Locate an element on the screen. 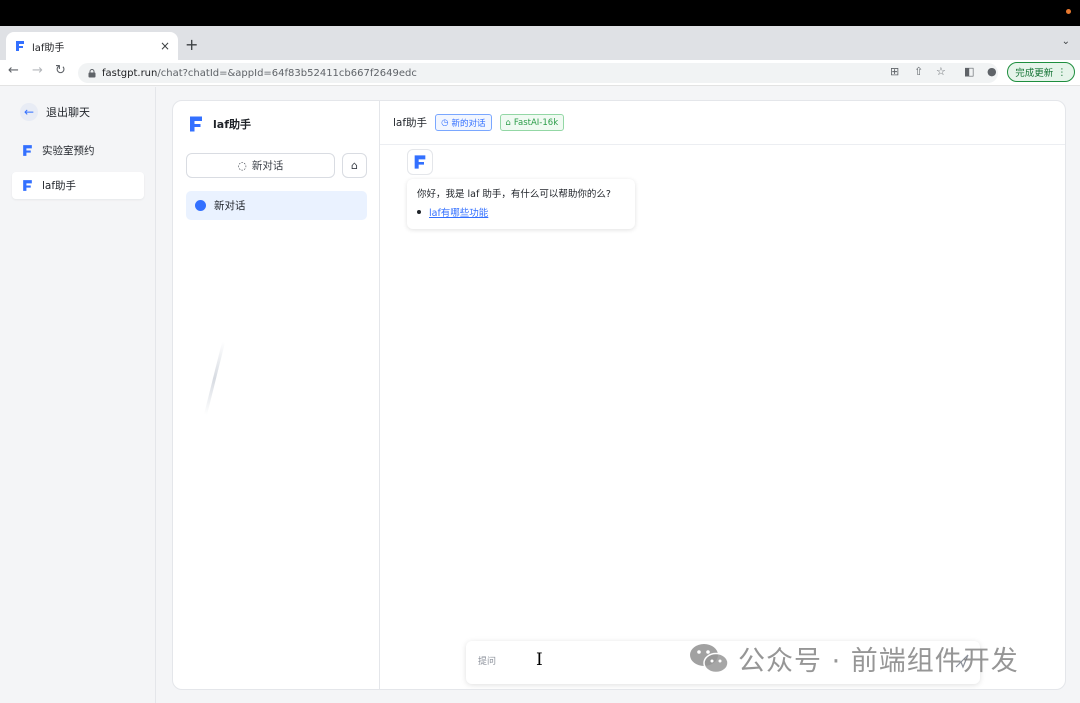 This screenshot has width=1080, height=703. new-chat-button: ◌ 新对话 is located at coordinates (260, 165).